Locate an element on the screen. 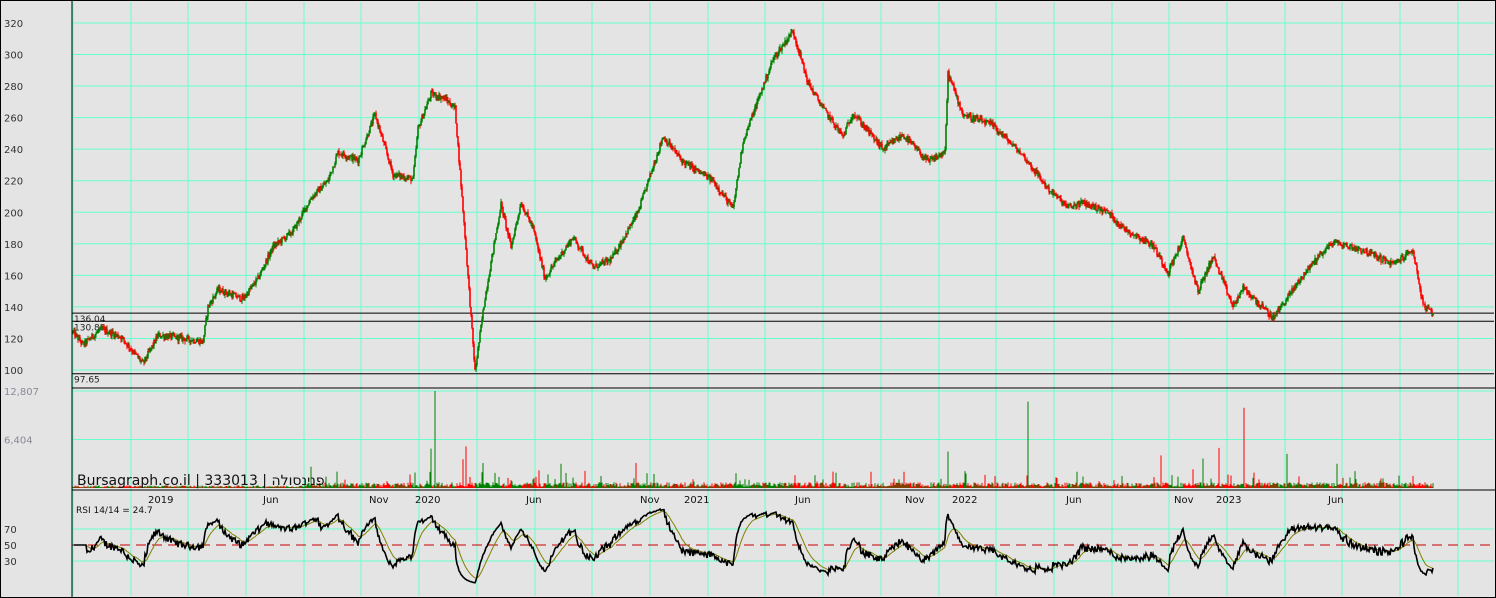  volume-tick-label: 12,807 is located at coordinates (21, 392).